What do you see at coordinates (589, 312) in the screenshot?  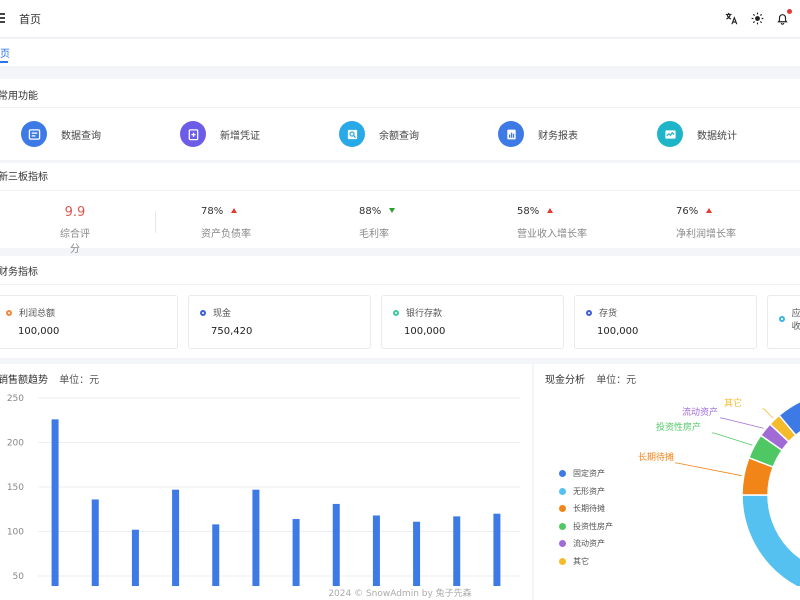 I see `inventory-dot-icon` at bounding box center [589, 312].